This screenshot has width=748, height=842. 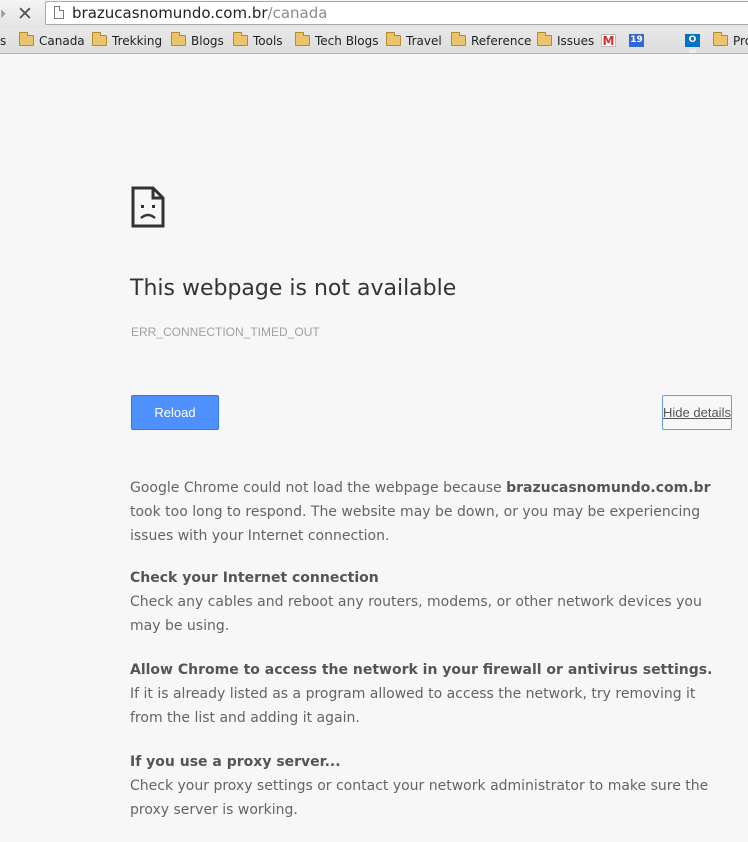 I want to click on bookmark-label: Tools, so click(x=268, y=40).